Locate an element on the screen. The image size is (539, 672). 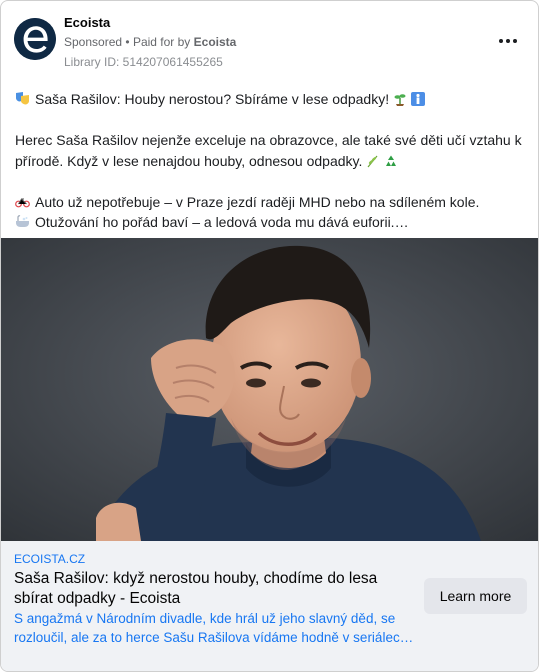
more-options-button is located at coordinates (508, 41).